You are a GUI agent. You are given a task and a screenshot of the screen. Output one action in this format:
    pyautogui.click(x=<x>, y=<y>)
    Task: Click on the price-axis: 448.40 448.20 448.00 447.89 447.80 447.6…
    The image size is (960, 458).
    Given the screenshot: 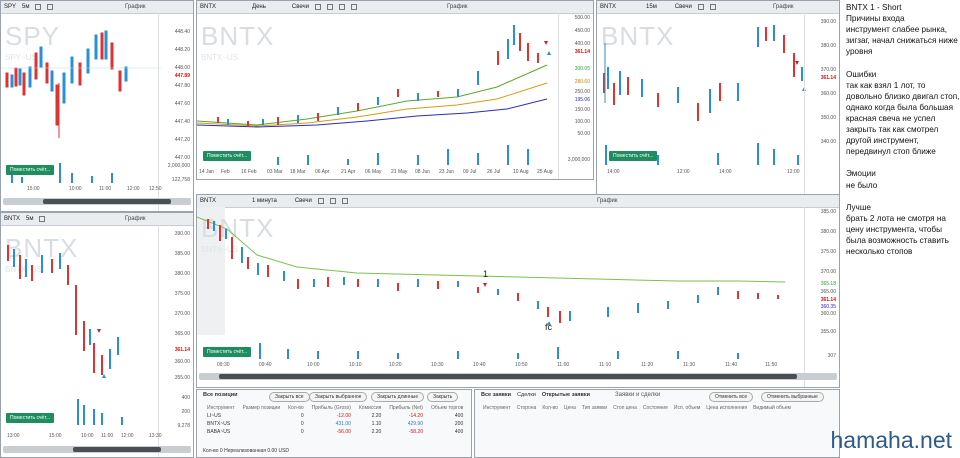 What is the action you would take?
    pyautogui.click(x=175, y=112)
    